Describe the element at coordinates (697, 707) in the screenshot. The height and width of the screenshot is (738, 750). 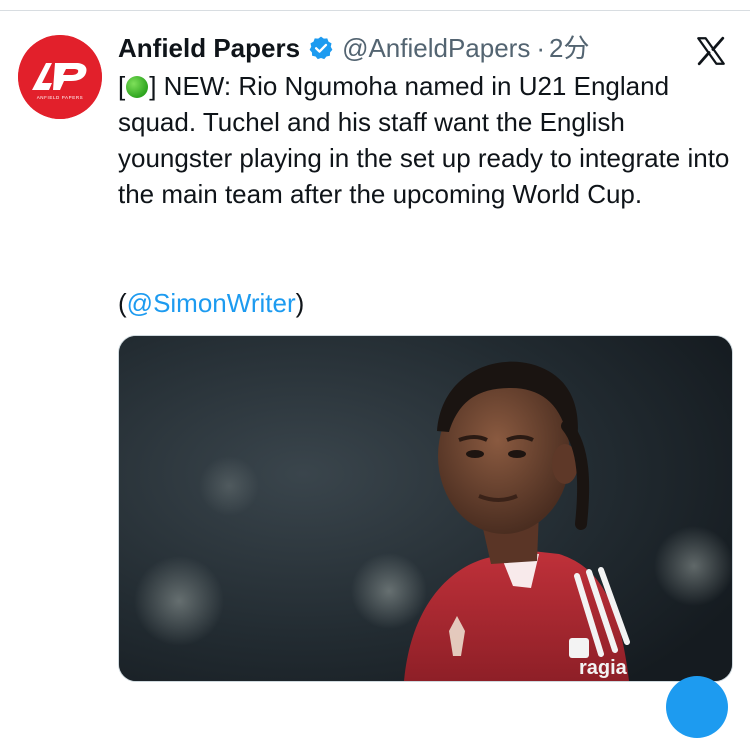
I see `compose-button` at that location.